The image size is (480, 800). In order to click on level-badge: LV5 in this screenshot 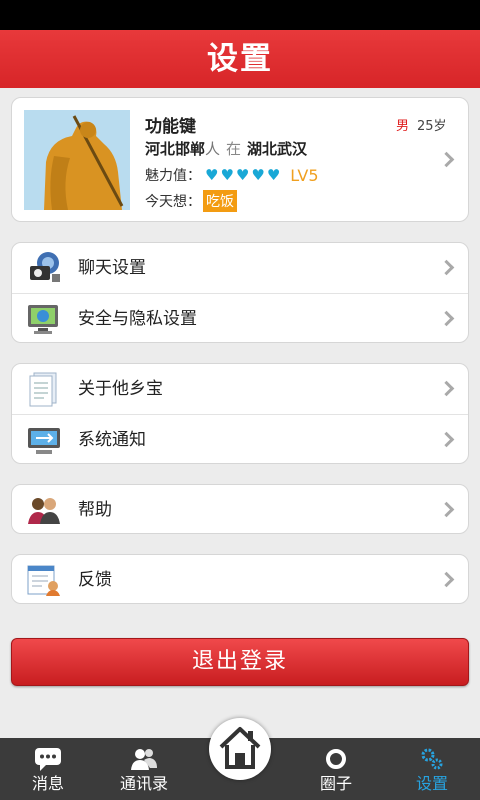, I will do `click(304, 175)`.